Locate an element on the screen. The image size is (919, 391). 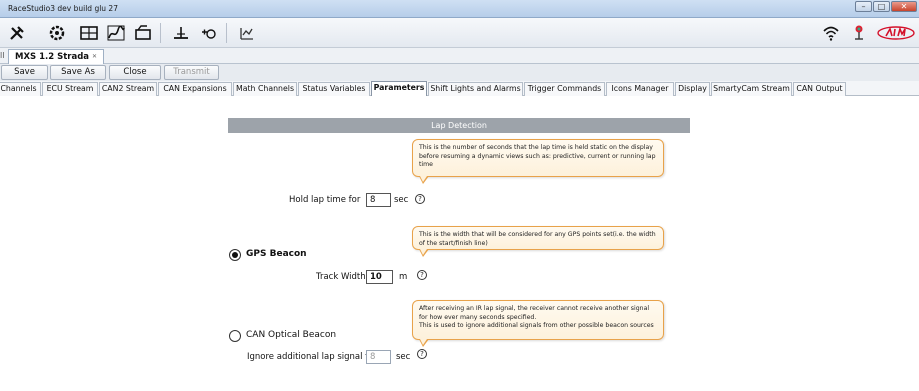
title-bar: RaceStudio3 dev build glu 27 – □ ✕ is located at coordinates (459, 9).